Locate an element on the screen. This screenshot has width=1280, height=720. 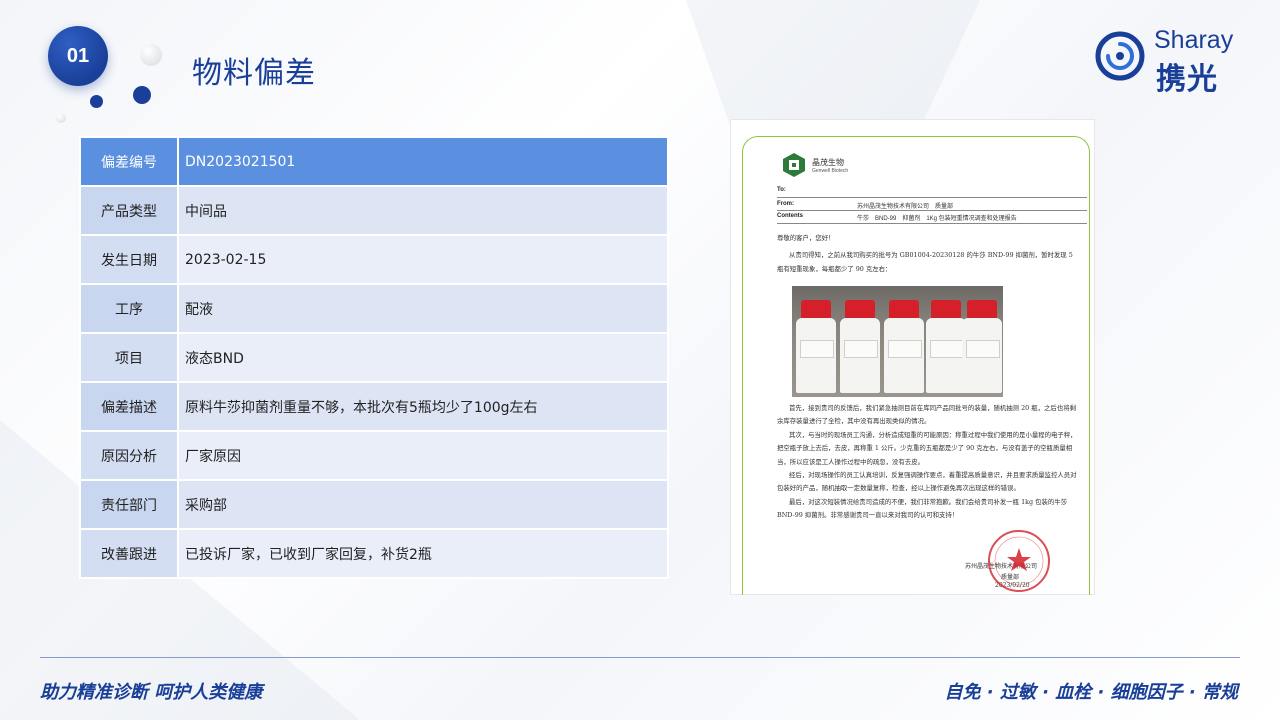
table-row: 项目 液态BND is located at coordinates (374, 357).